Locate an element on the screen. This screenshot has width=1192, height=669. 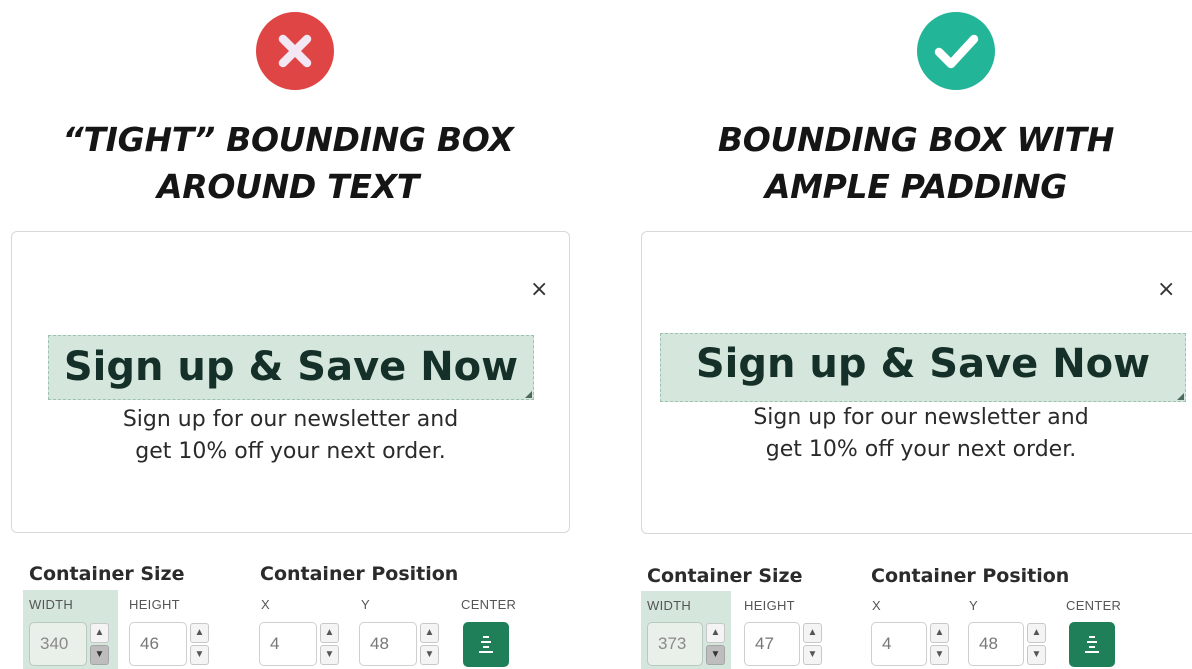
height-input: 46 is located at coordinates (158, 644).